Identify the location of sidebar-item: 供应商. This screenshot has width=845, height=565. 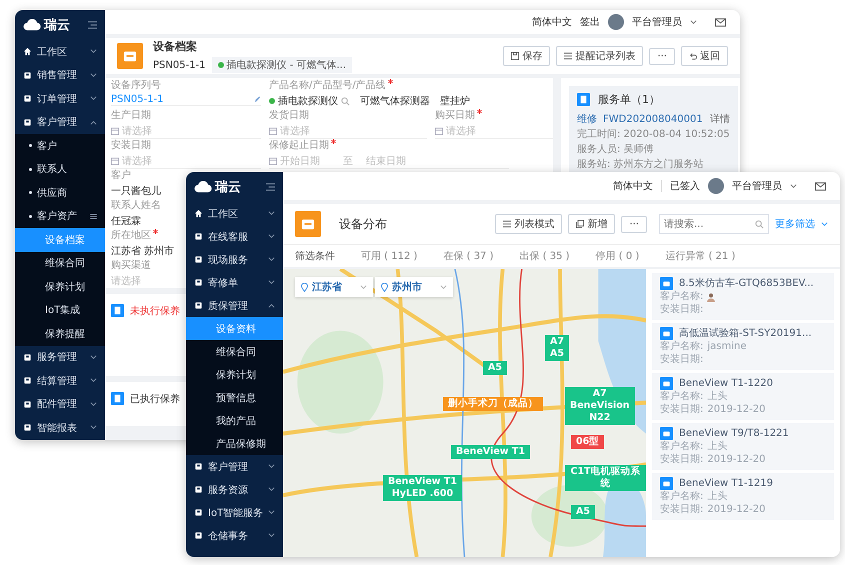
(60, 192).